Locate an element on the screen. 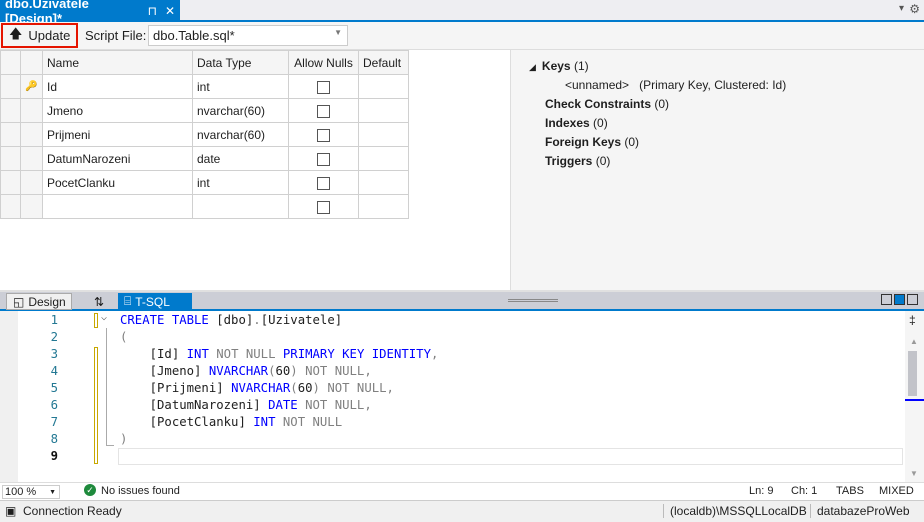 The image size is (924, 522). code-token: . is located at coordinates (257, 320).